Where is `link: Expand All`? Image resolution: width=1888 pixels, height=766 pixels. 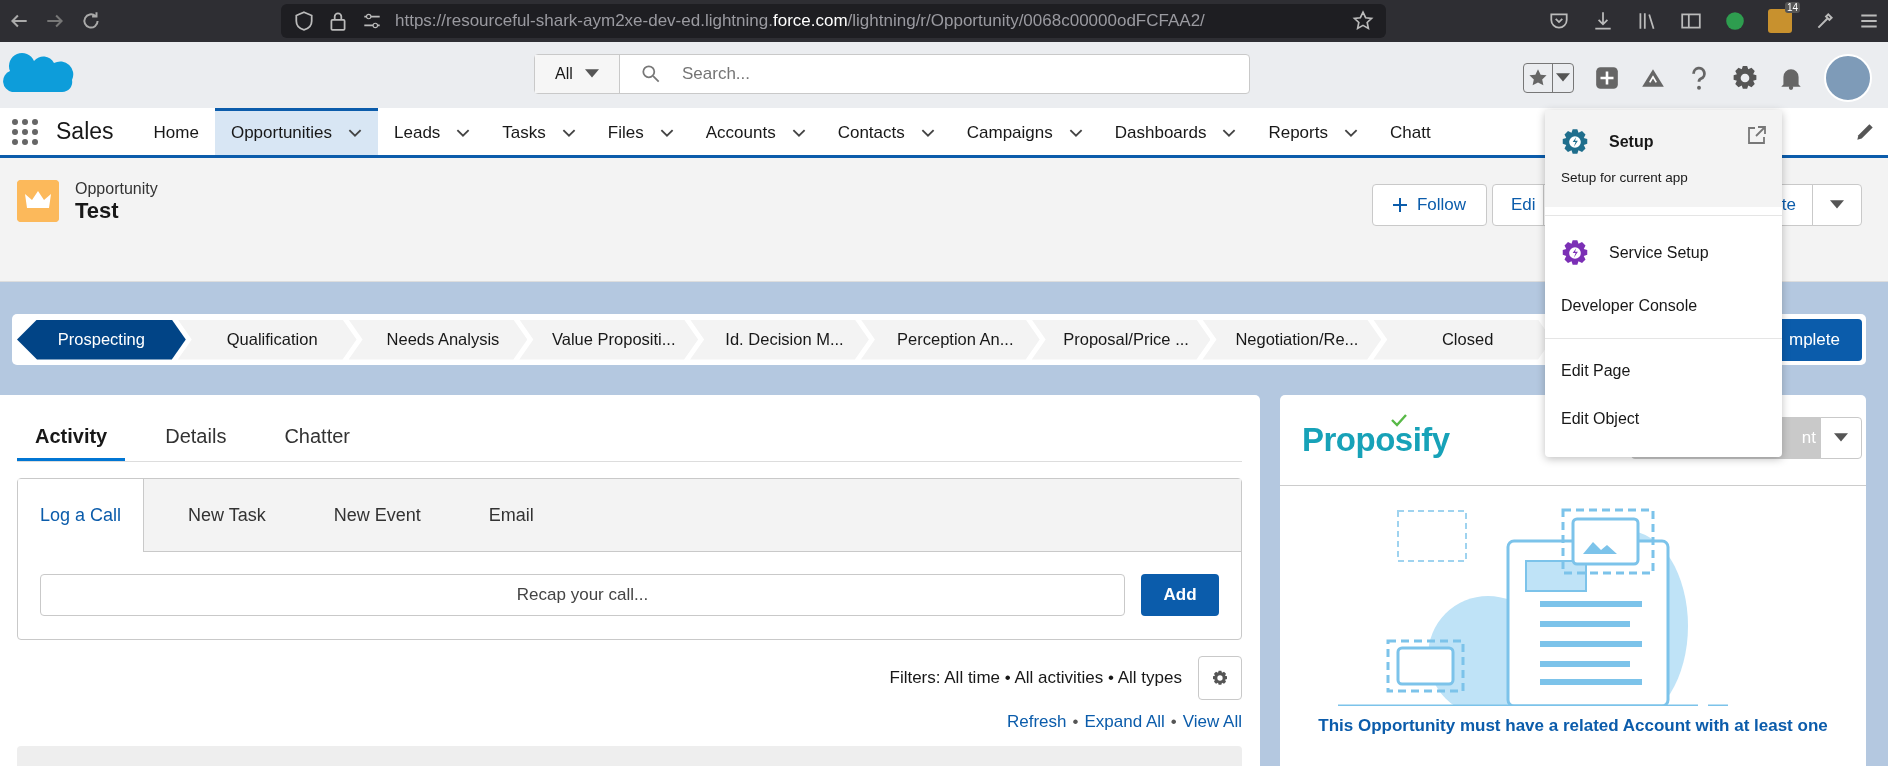
link: Expand All is located at coordinates (1124, 722).